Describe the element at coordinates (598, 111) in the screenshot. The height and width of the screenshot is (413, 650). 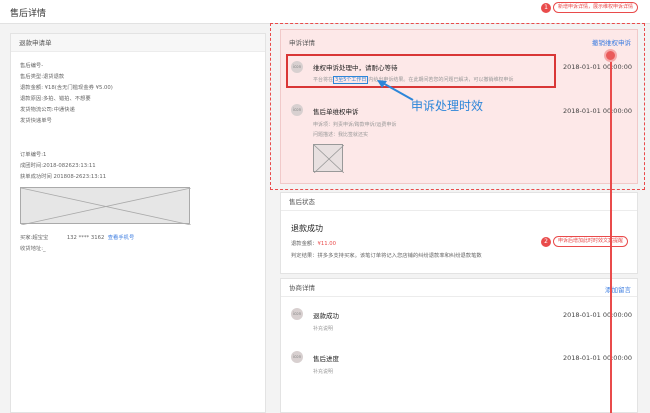
I see `complaint-item-time: 2018-01-01 00:00:00` at that location.